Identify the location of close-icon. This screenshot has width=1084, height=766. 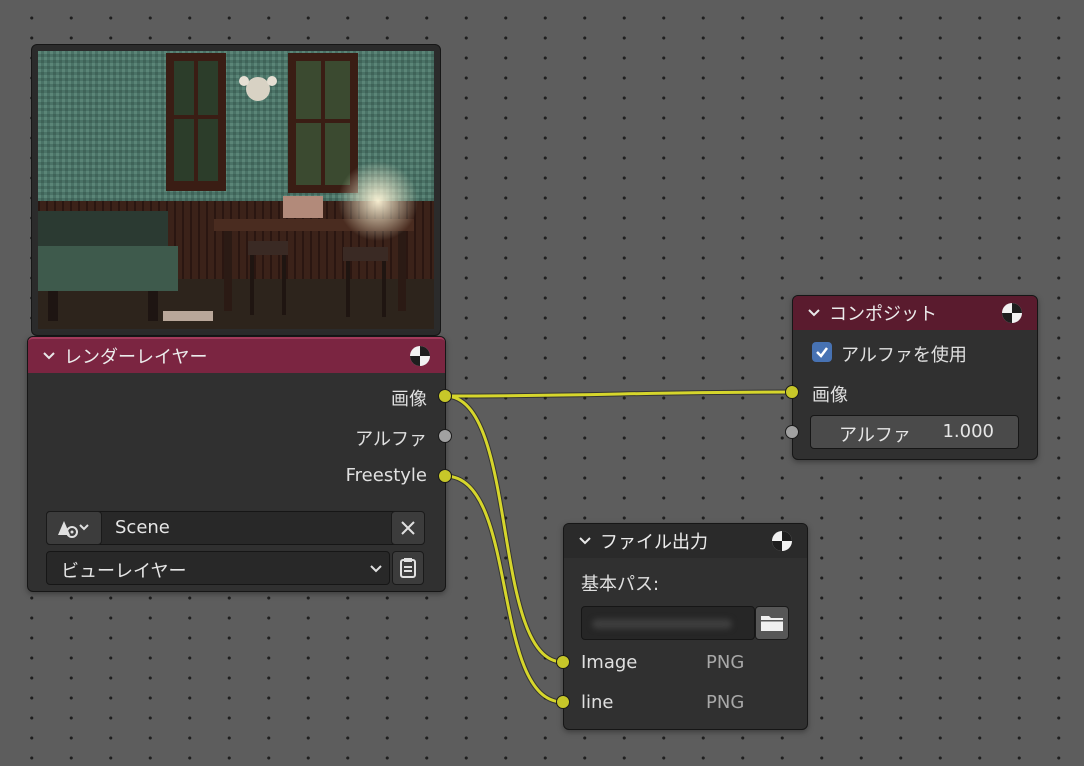
(408, 528).